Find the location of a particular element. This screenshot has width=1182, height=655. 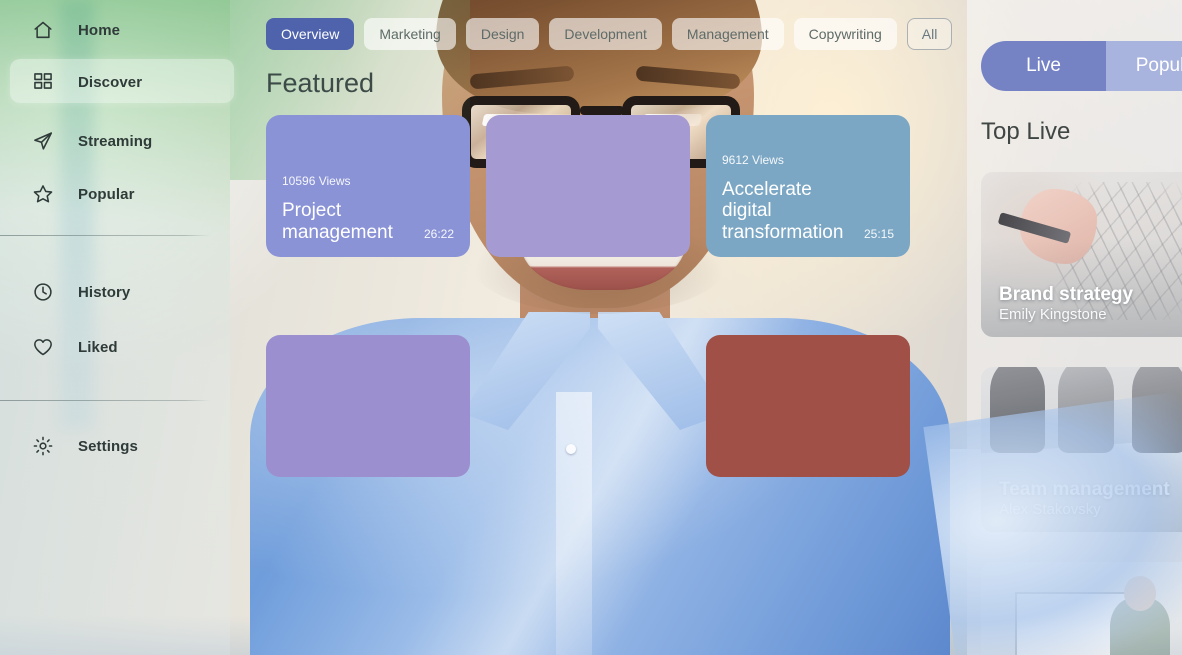

featured-card-row2-right is located at coordinates (808, 406).